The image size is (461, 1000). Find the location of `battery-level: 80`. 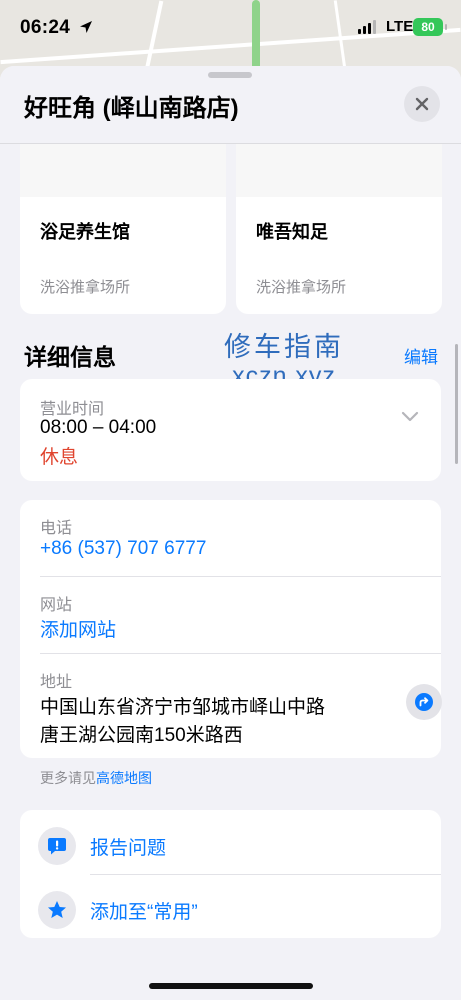

battery-level: 80 is located at coordinates (428, 27).